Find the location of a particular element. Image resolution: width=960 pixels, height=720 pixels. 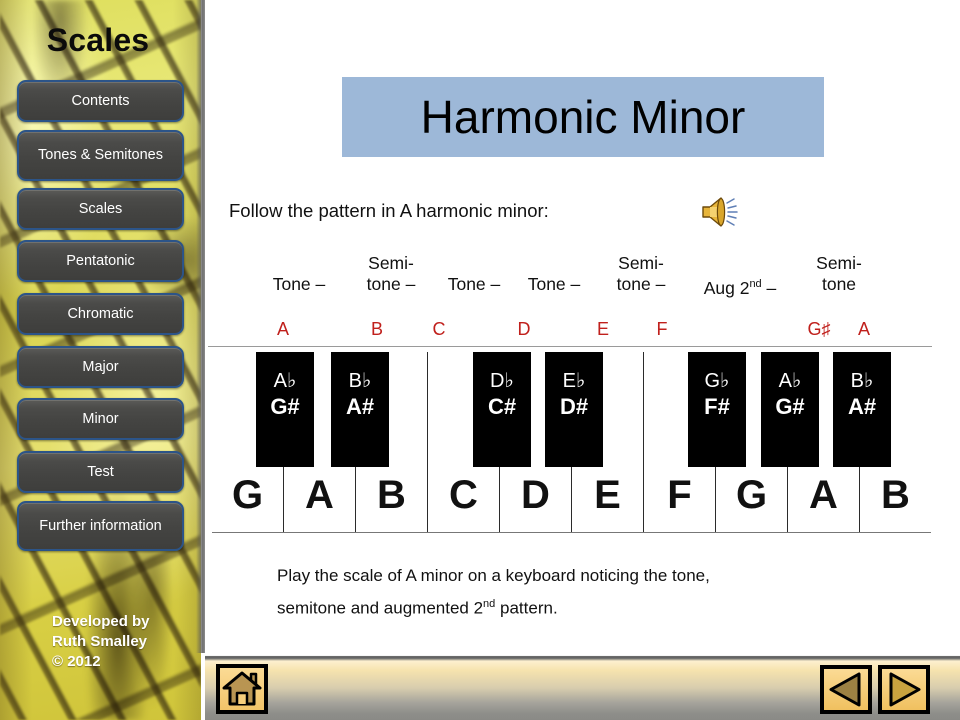

speaker-icon is located at coordinates (720, 212).